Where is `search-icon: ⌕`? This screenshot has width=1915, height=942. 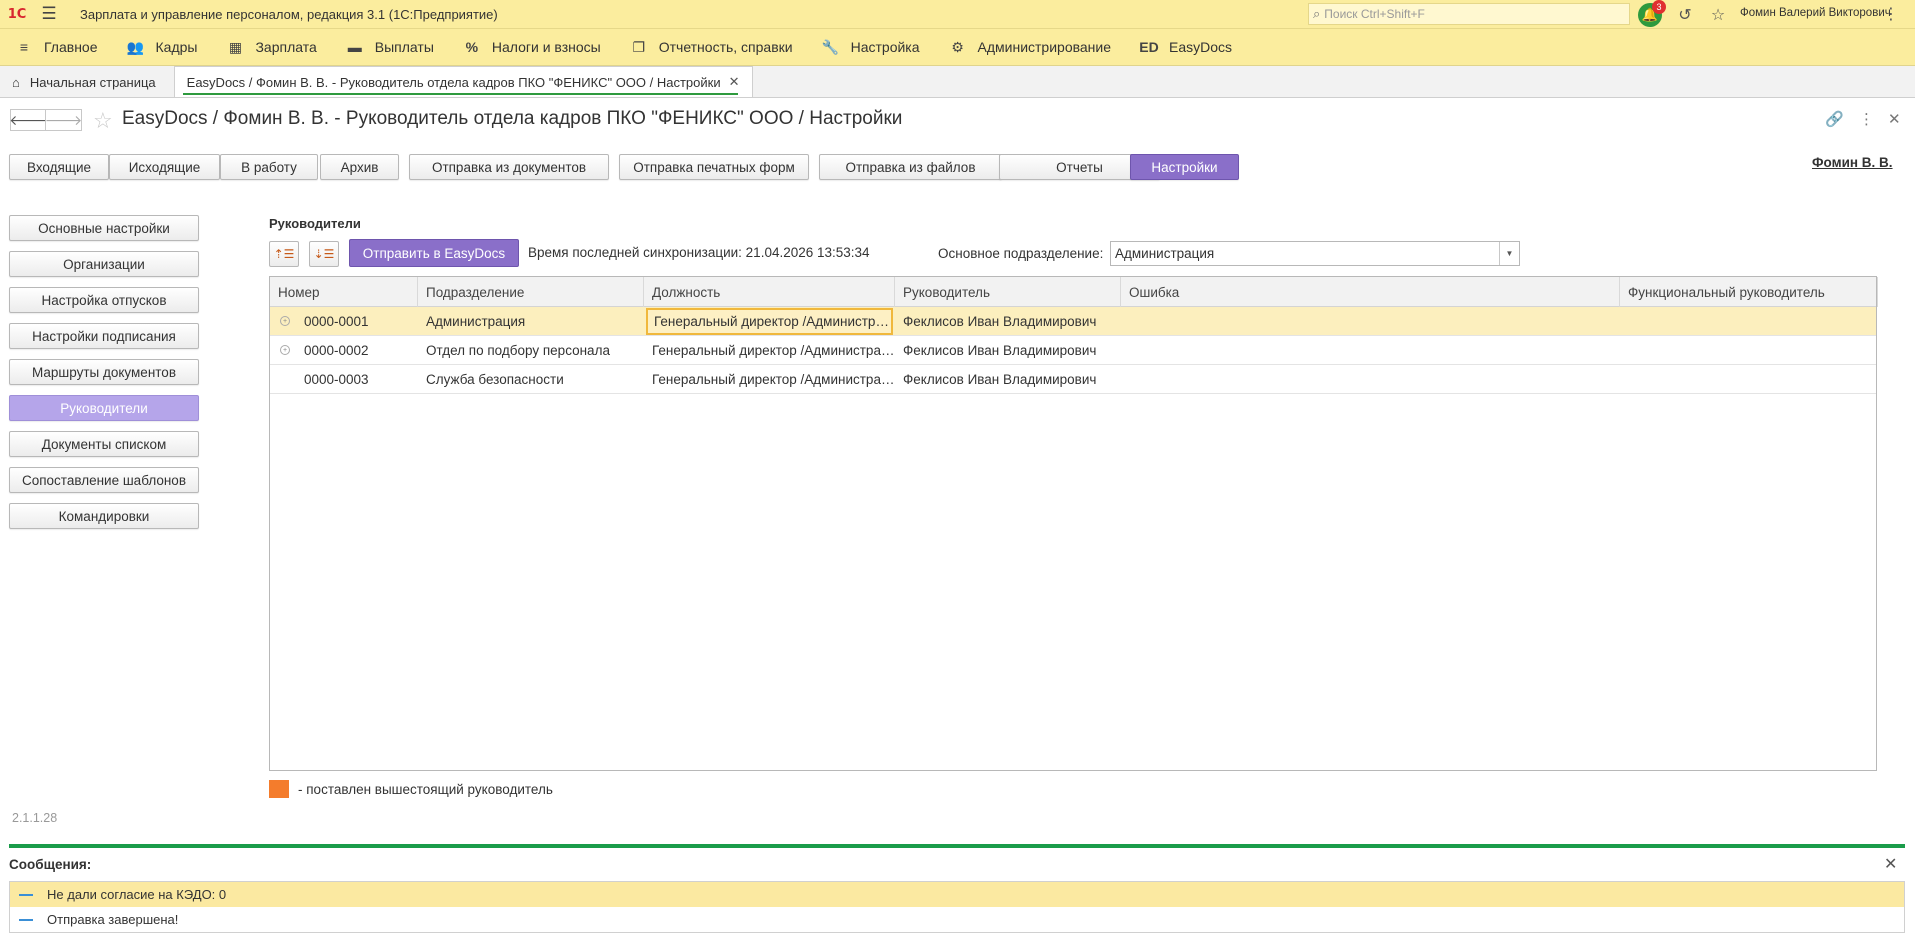 search-icon: ⌕ is located at coordinates (1317, 13).